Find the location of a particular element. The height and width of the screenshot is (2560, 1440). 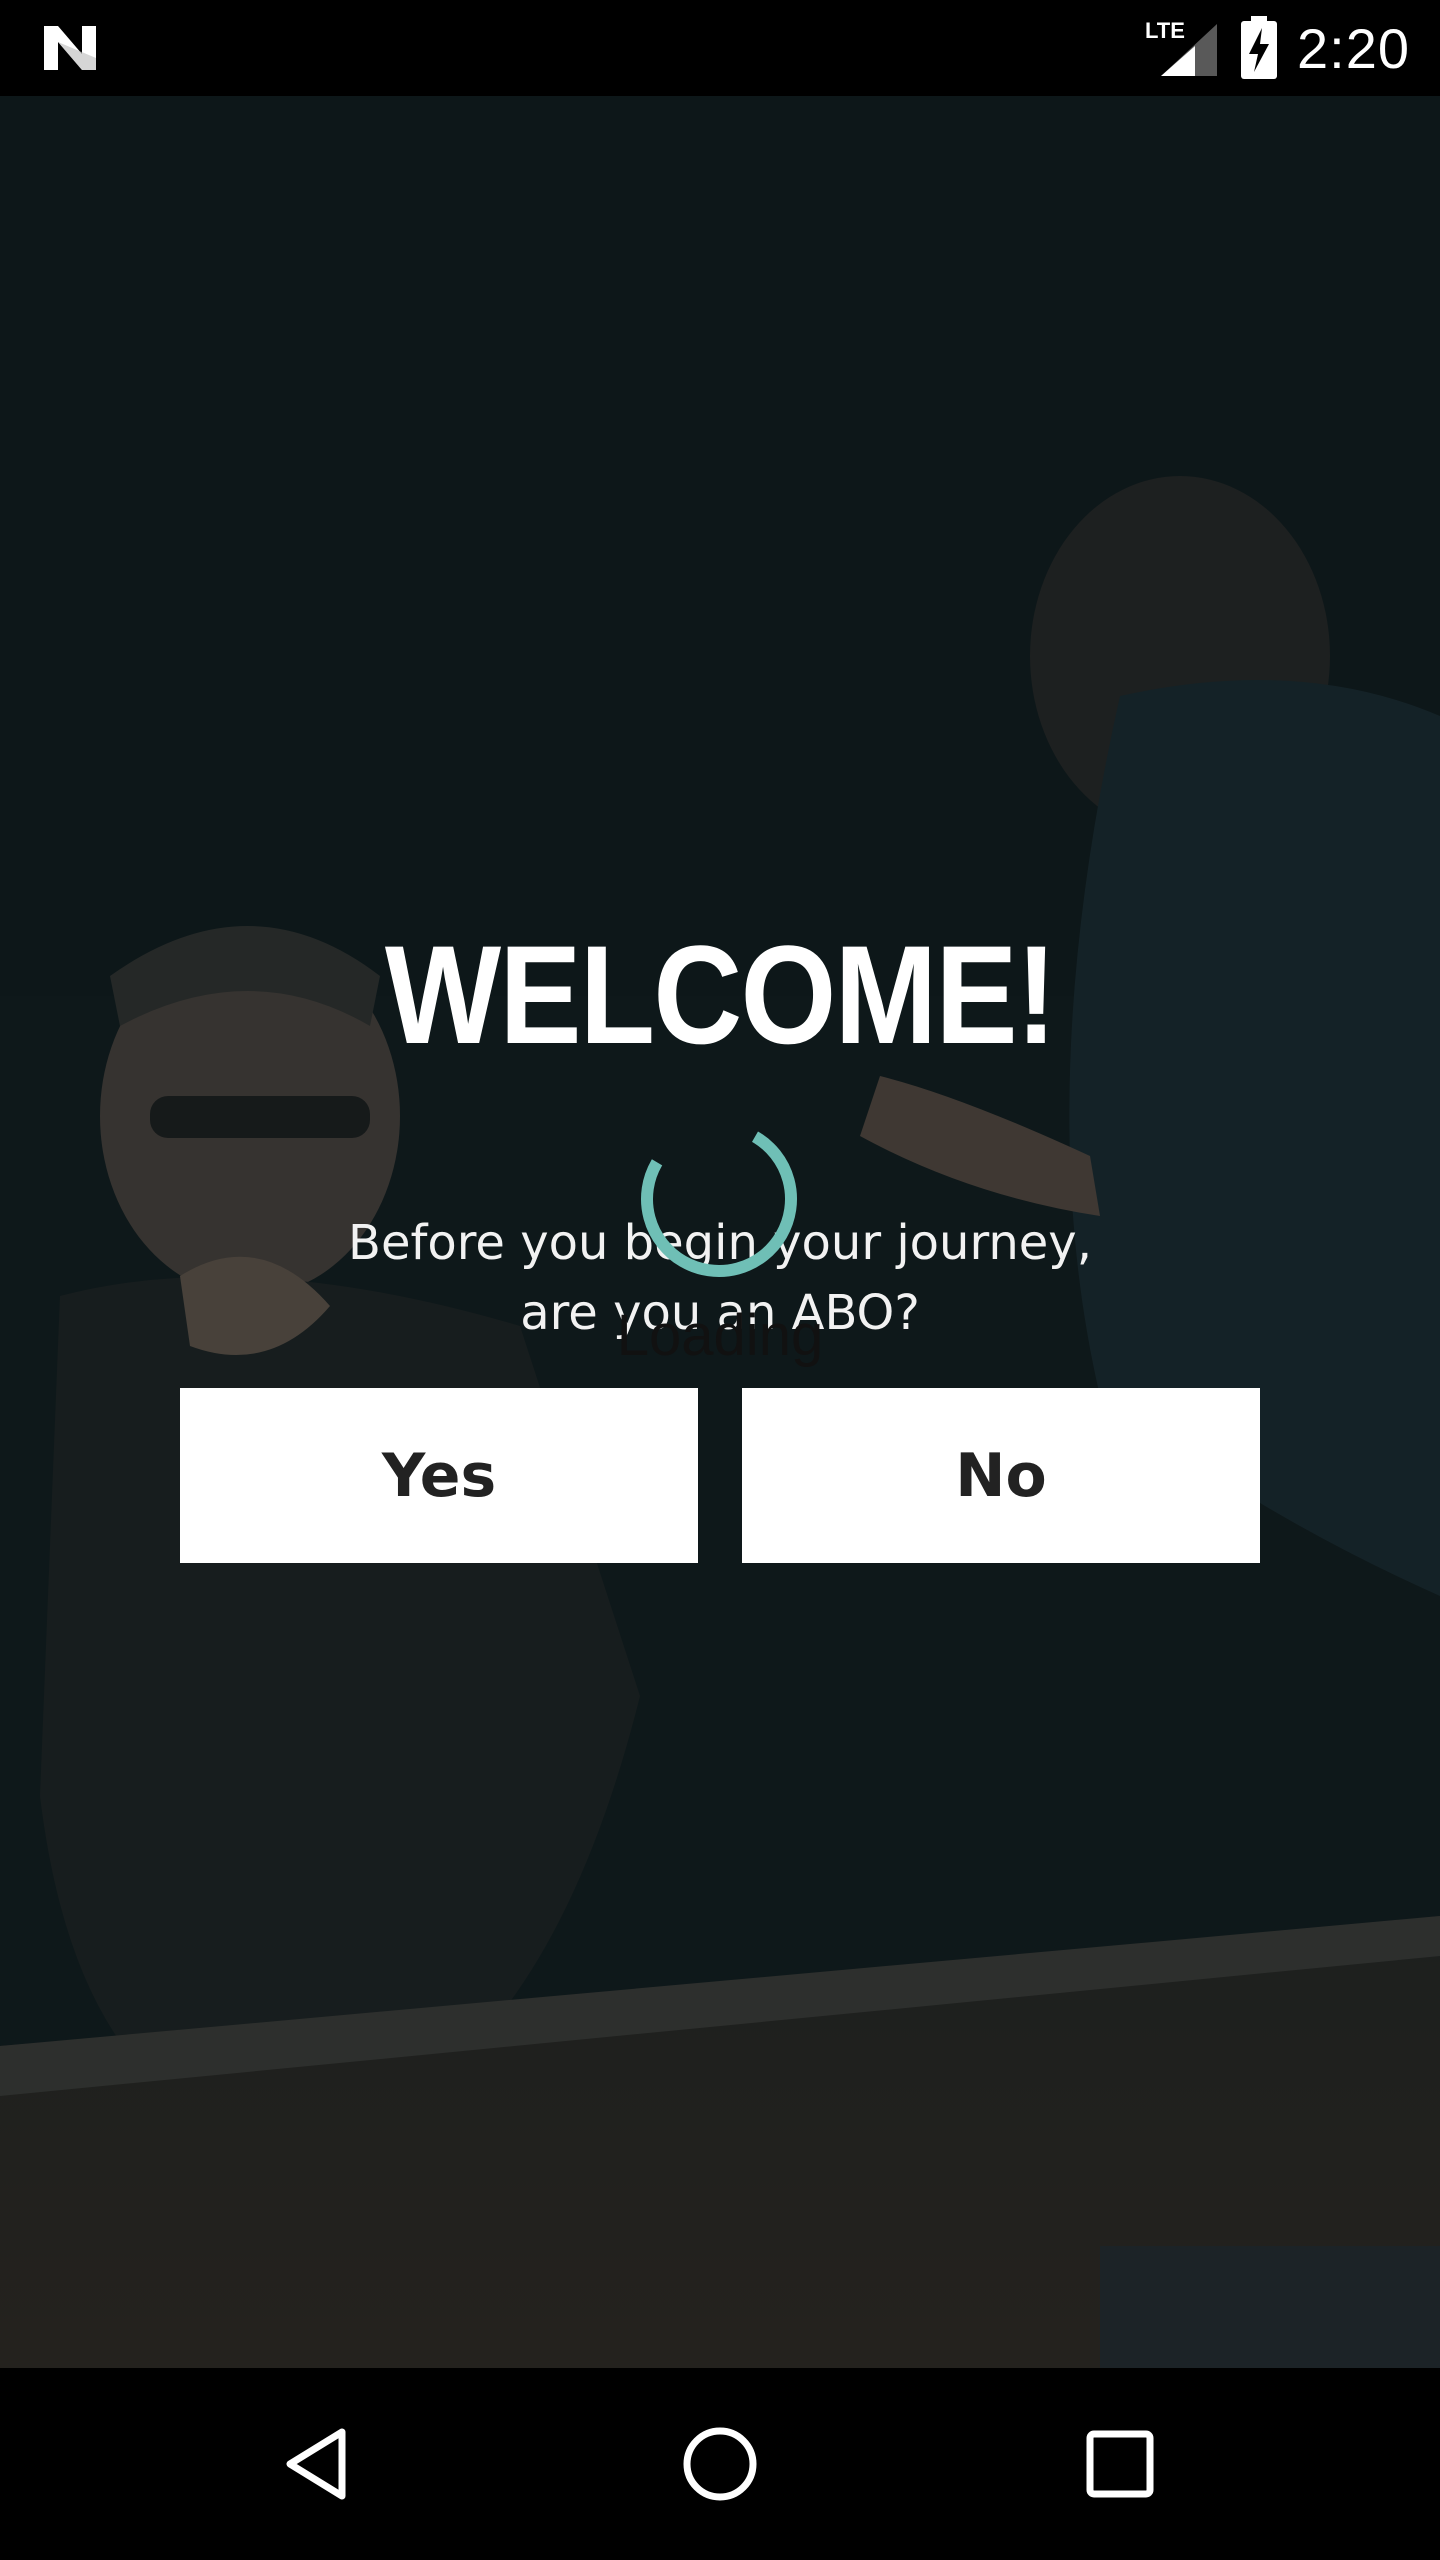

loading-label: Loading is located at coordinates (720, 1335).